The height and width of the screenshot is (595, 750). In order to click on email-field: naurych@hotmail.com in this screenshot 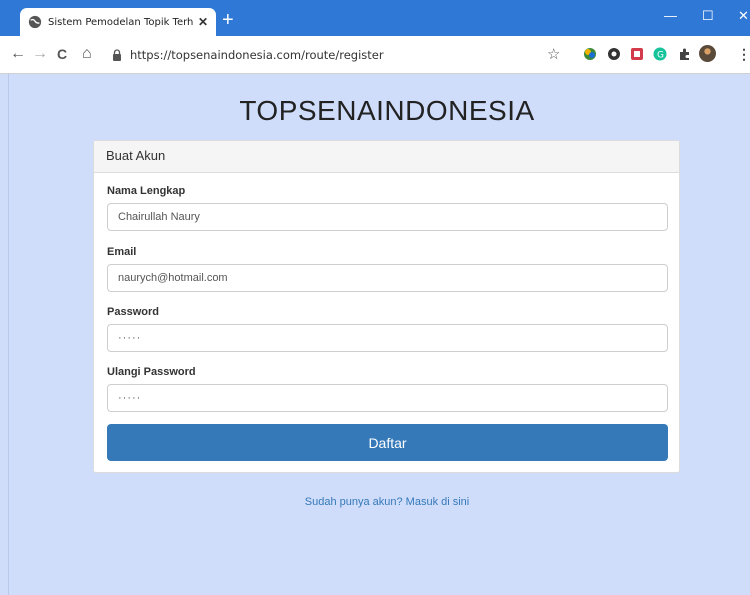, I will do `click(387, 278)`.